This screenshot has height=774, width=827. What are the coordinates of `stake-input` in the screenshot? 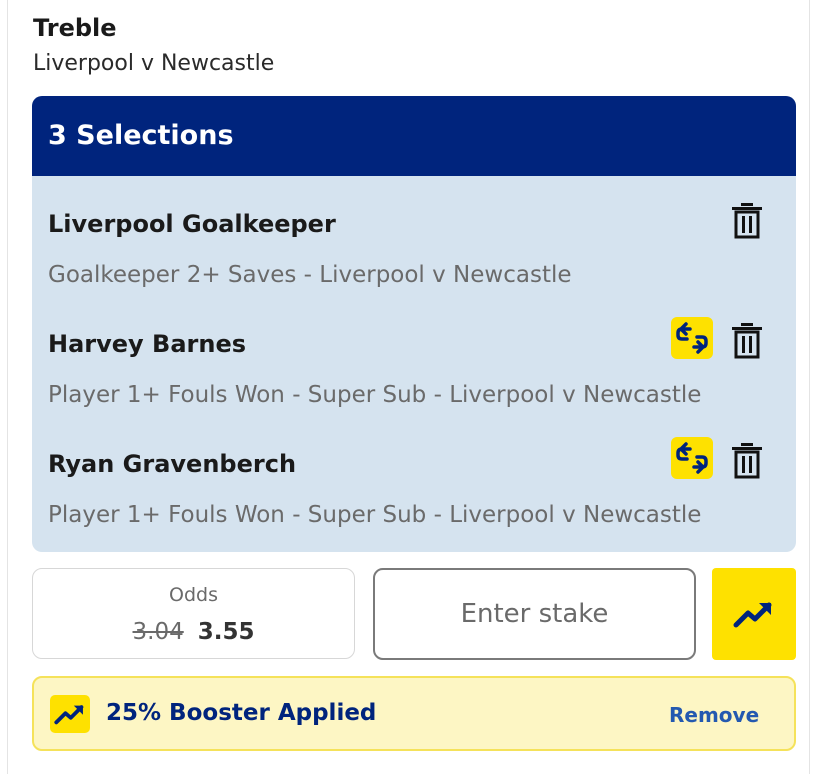 It's located at (534, 614).